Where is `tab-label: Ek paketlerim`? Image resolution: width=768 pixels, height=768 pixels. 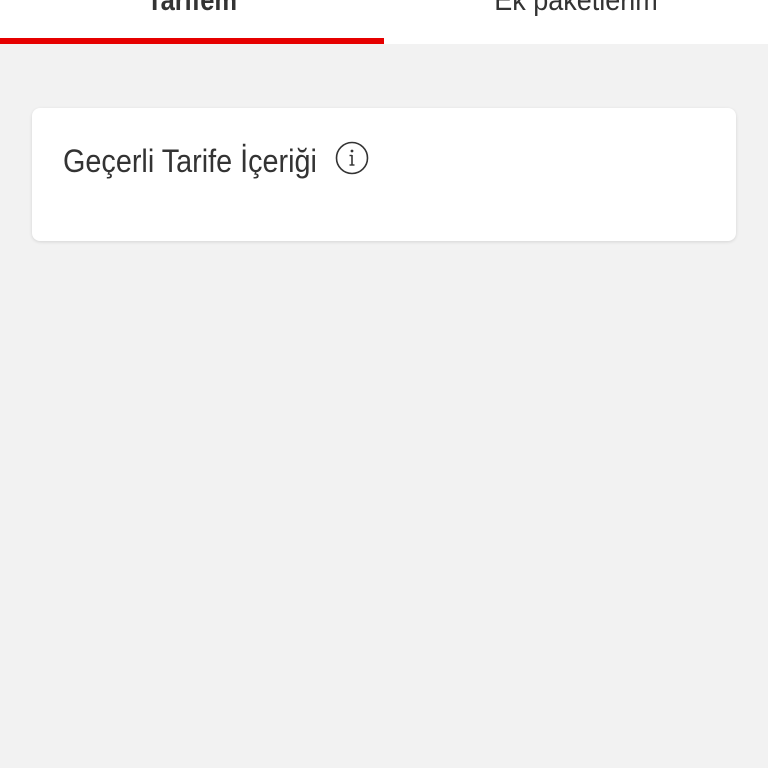
tab-label: Ek paketlerim is located at coordinates (576, 8).